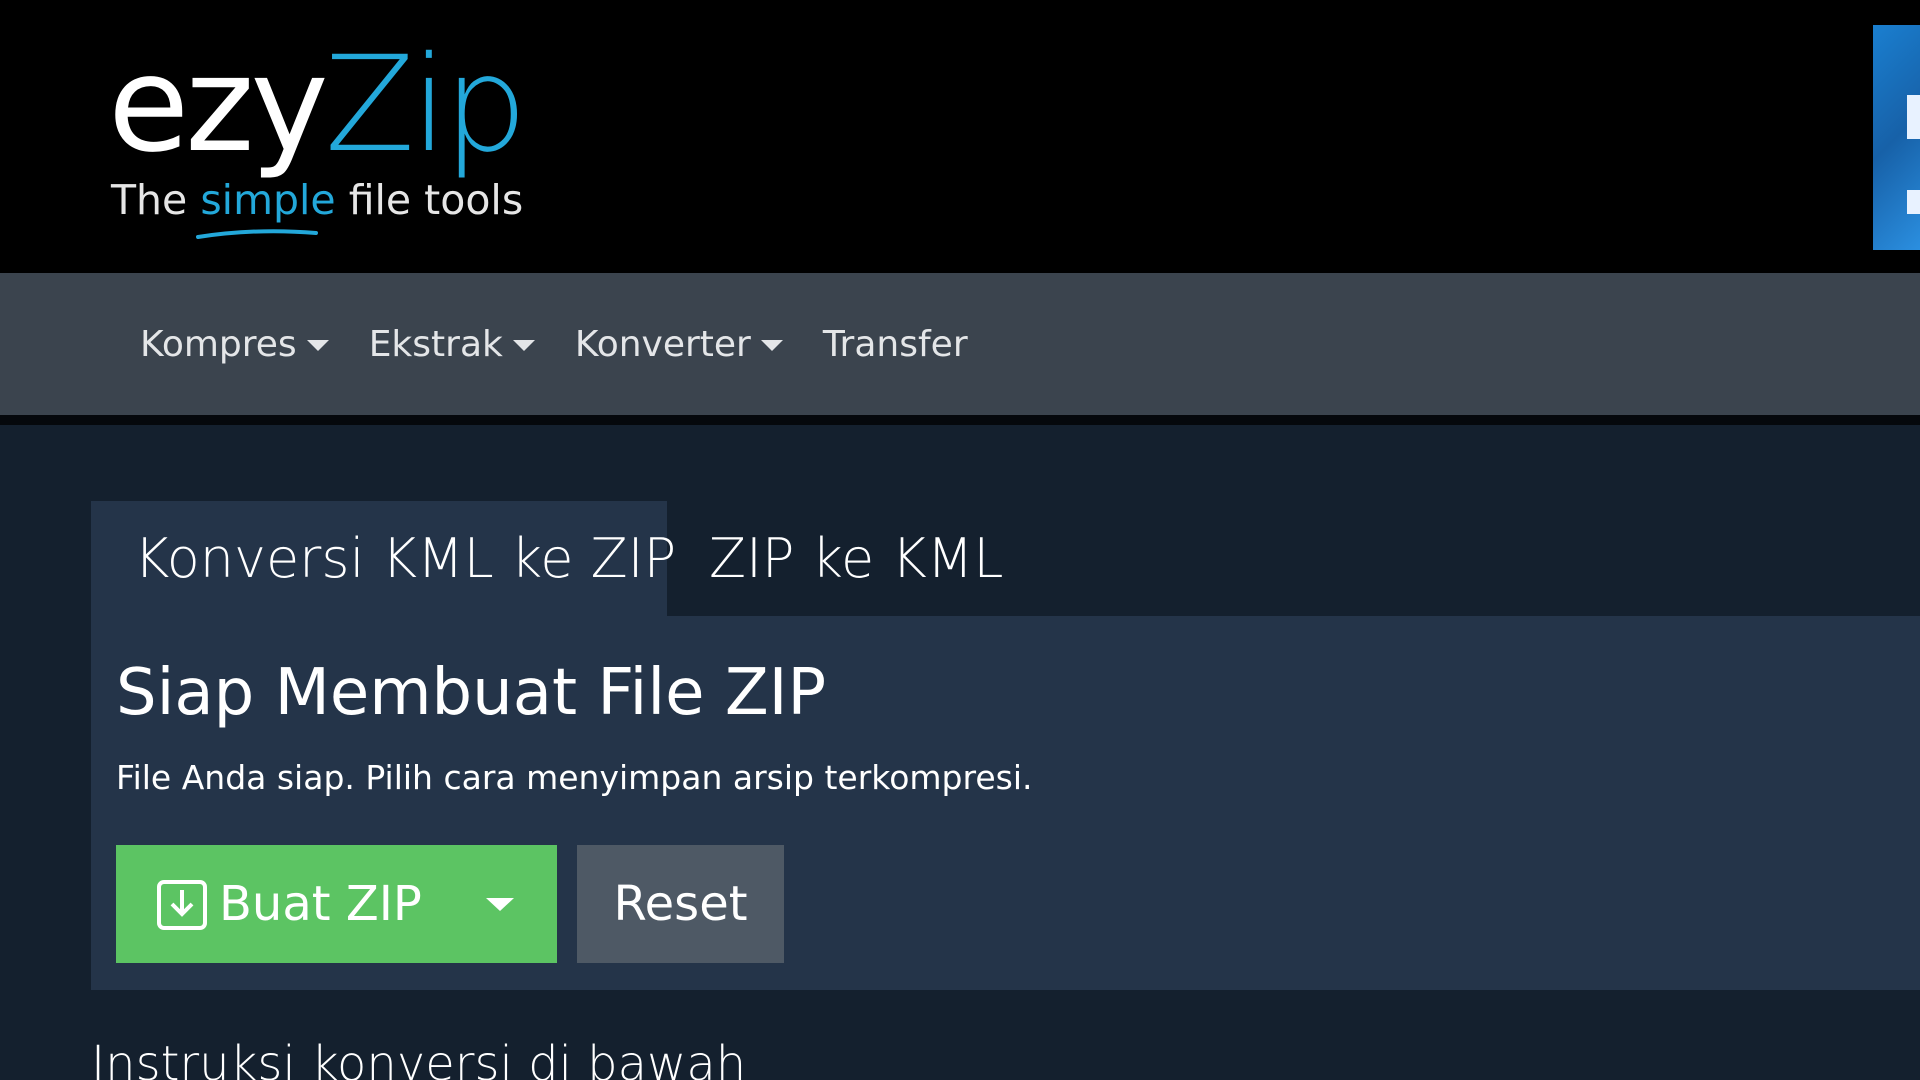 Image resolution: width=1920 pixels, height=1080 pixels. What do you see at coordinates (1005, 558) in the screenshot?
I see `converter-tabs: Konversi KML ke ZIP ZIP ke KML` at bounding box center [1005, 558].